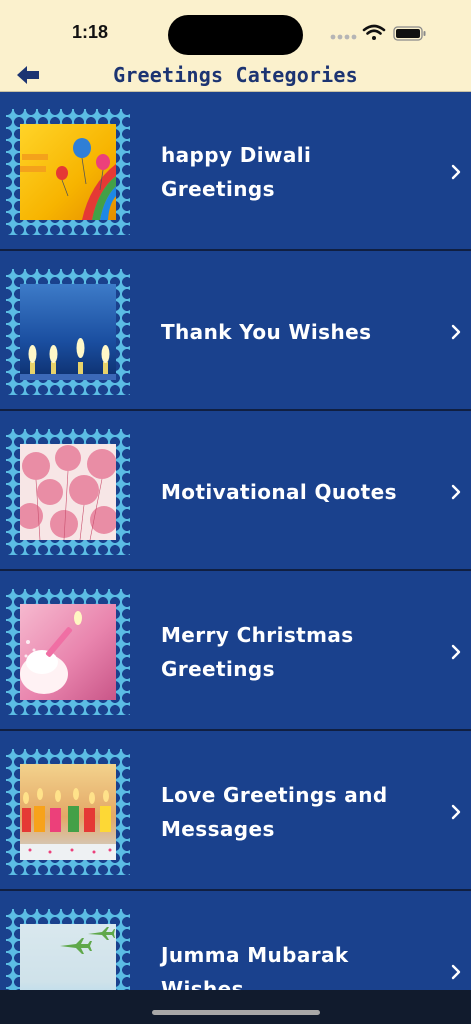  I want to click on cupcake-image, so click(51, 652).